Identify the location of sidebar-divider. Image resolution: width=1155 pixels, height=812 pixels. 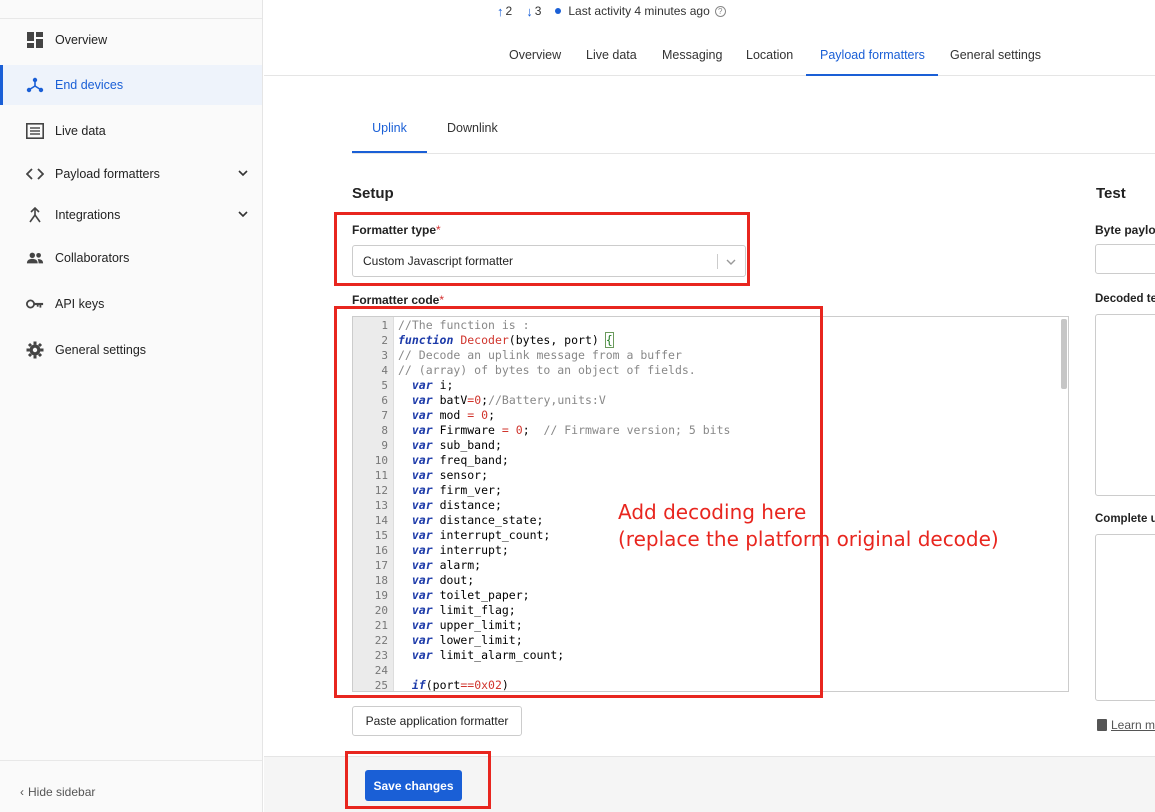
(131, 760).